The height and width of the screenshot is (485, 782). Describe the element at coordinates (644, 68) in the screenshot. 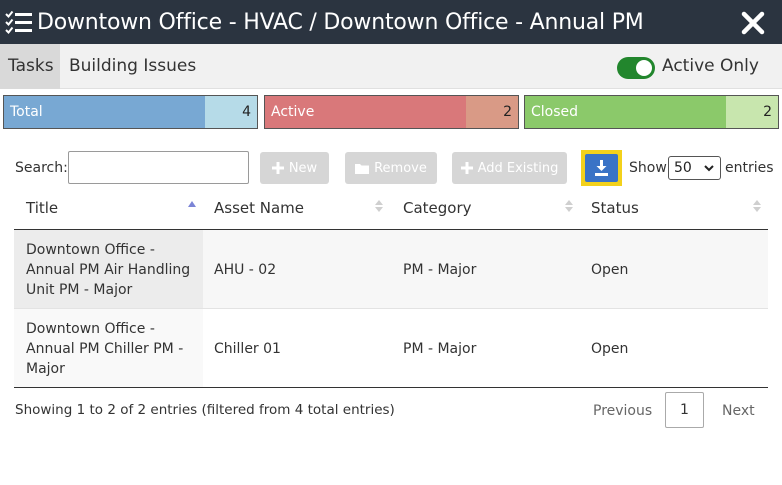

I see `toggle-knob` at that location.